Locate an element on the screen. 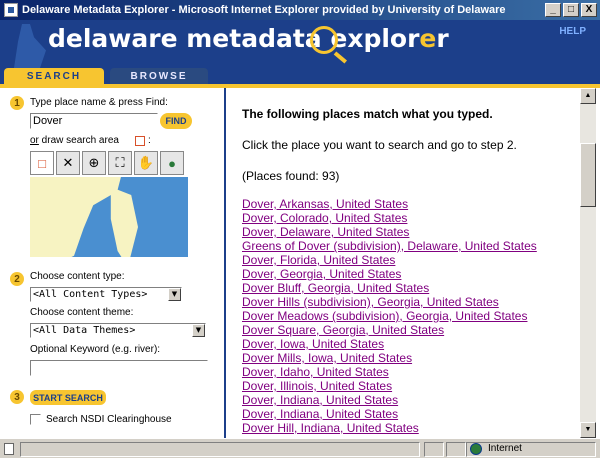  scroll-thumb is located at coordinates (588, 175).